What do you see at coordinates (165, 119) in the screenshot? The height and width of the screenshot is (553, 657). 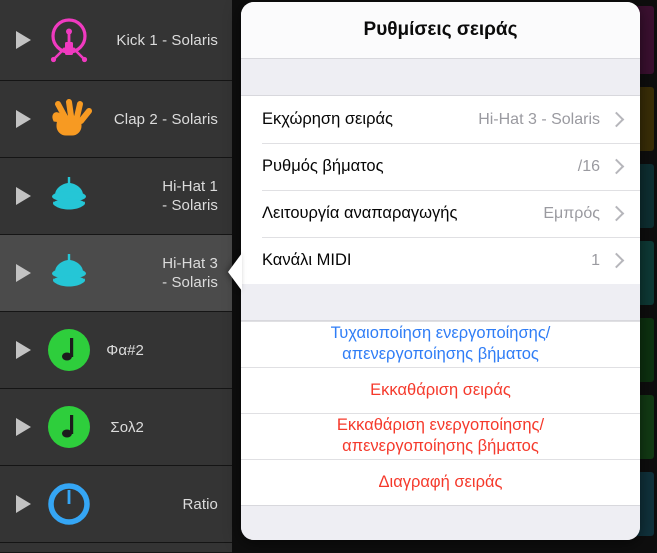 I see `track-label: Clap 2 - Solaris` at bounding box center [165, 119].